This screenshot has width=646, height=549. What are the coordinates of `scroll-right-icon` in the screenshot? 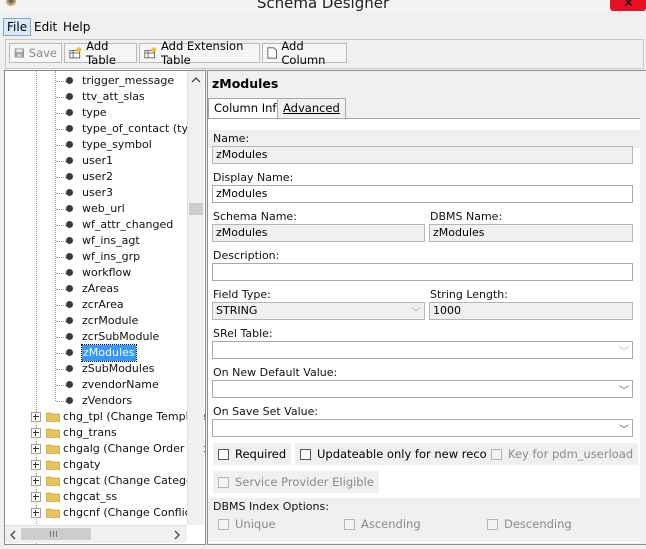 It's located at (177, 535).